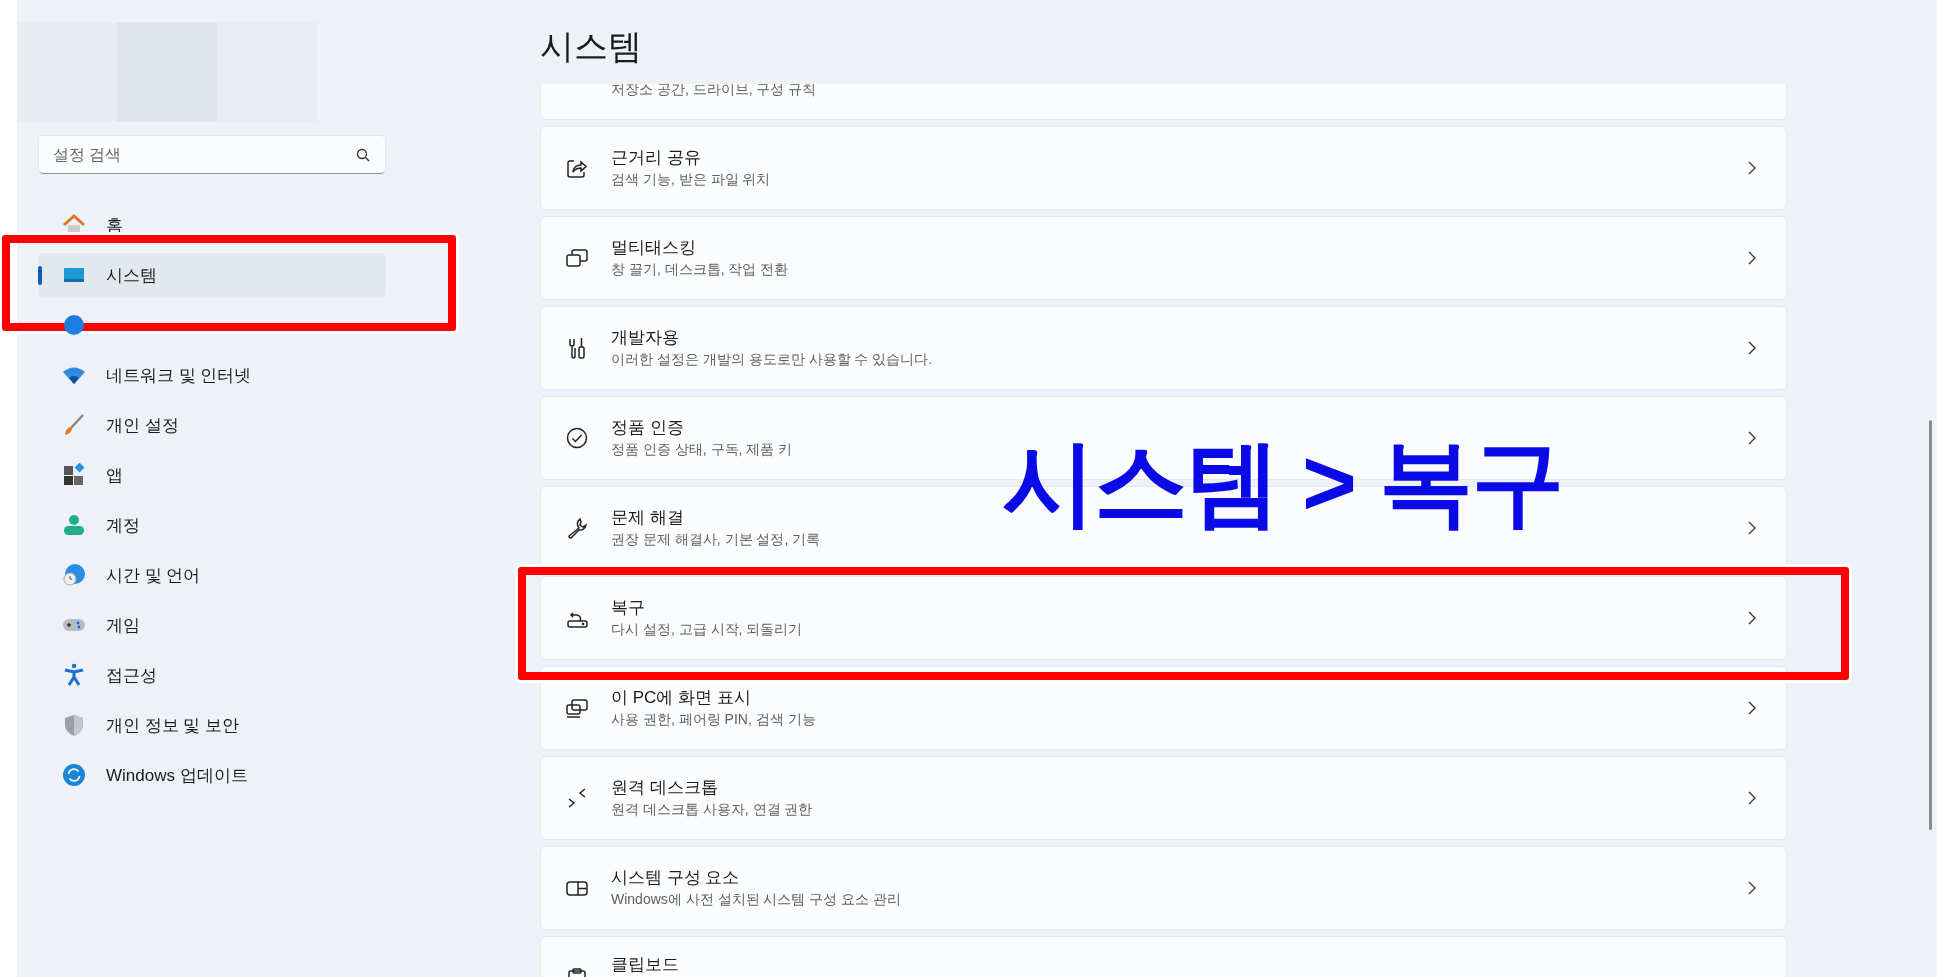 This screenshot has width=1937, height=977. What do you see at coordinates (212, 475) in the screenshot?
I see `nav-item: 앱` at bounding box center [212, 475].